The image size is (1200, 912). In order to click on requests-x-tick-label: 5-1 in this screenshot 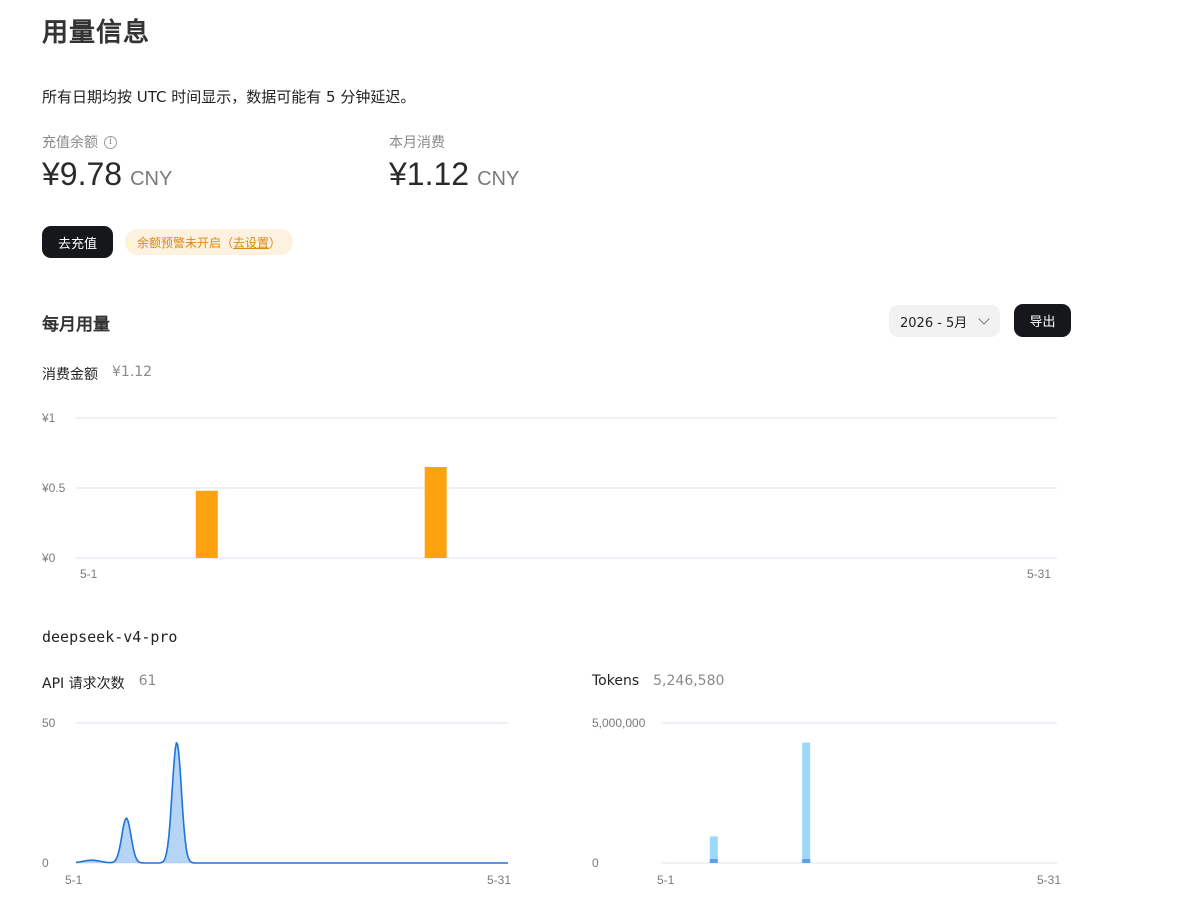, I will do `click(74, 880)`.